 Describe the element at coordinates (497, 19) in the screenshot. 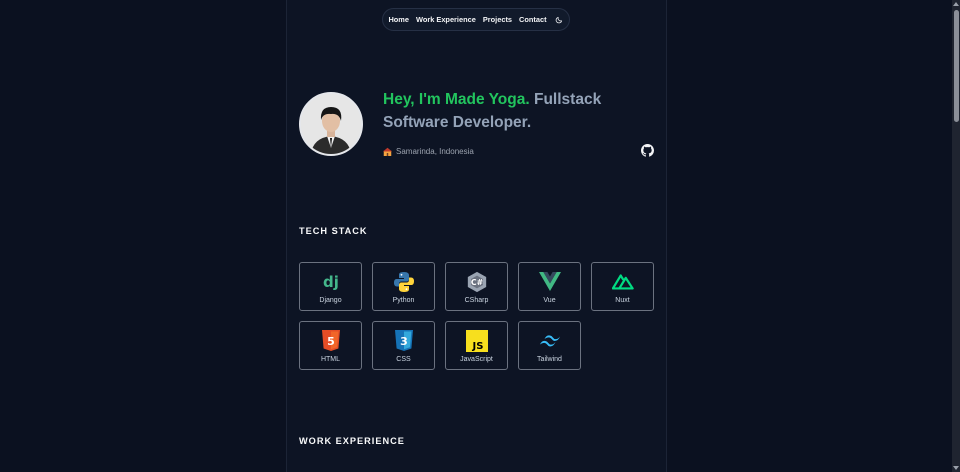

I see `nav-projects: Projects` at that location.